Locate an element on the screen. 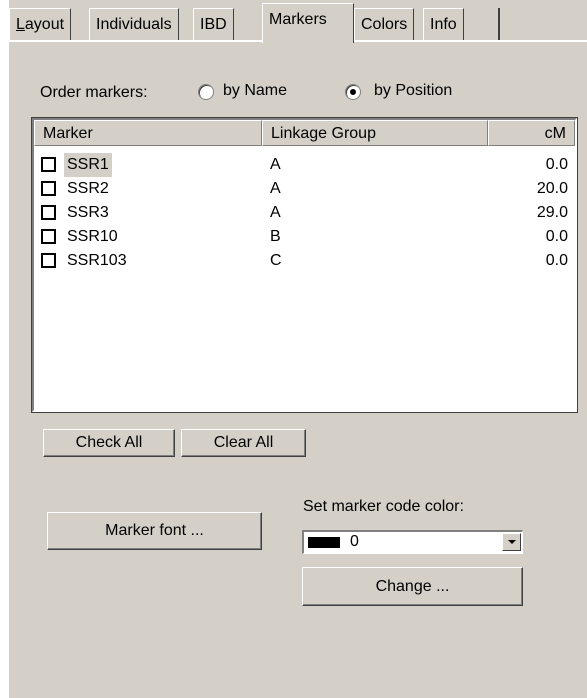 The width and height of the screenshot is (587, 698). dropdown-button is located at coordinates (511, 542).